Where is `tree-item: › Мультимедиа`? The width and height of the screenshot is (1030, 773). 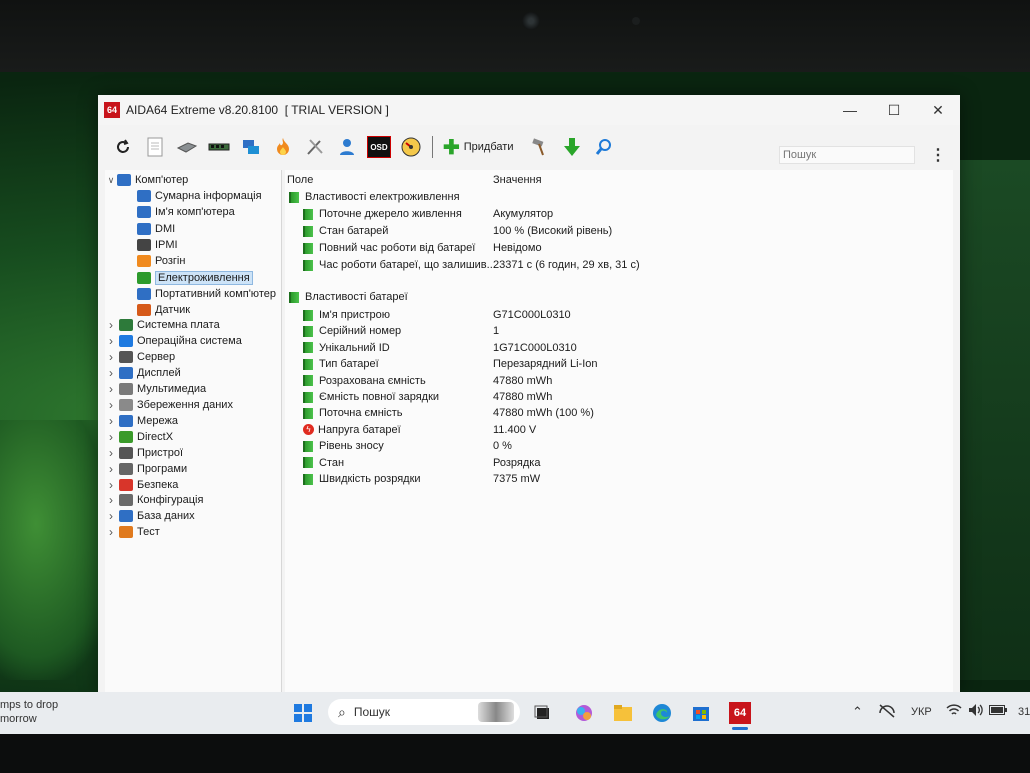 tree-item: › Мультимедиа is located at coordinates (155, 389).